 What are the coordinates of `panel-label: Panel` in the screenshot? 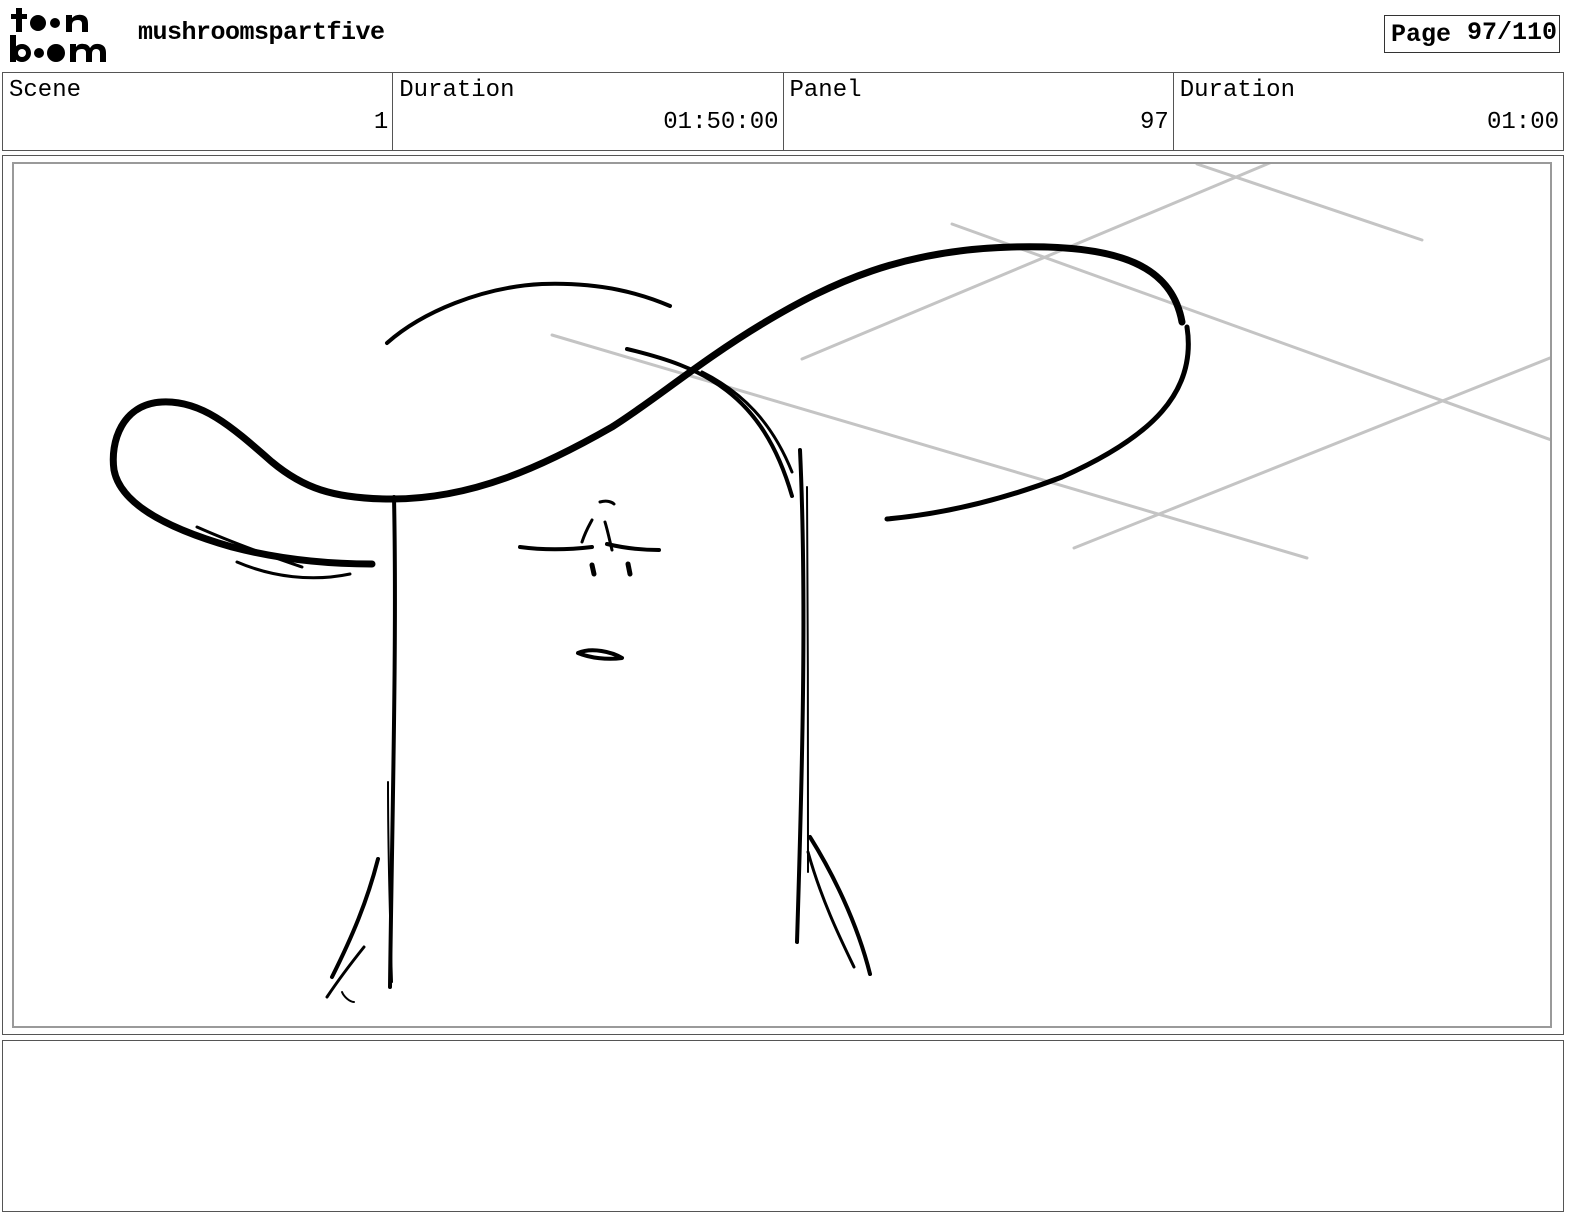 It's located at (825, 90).